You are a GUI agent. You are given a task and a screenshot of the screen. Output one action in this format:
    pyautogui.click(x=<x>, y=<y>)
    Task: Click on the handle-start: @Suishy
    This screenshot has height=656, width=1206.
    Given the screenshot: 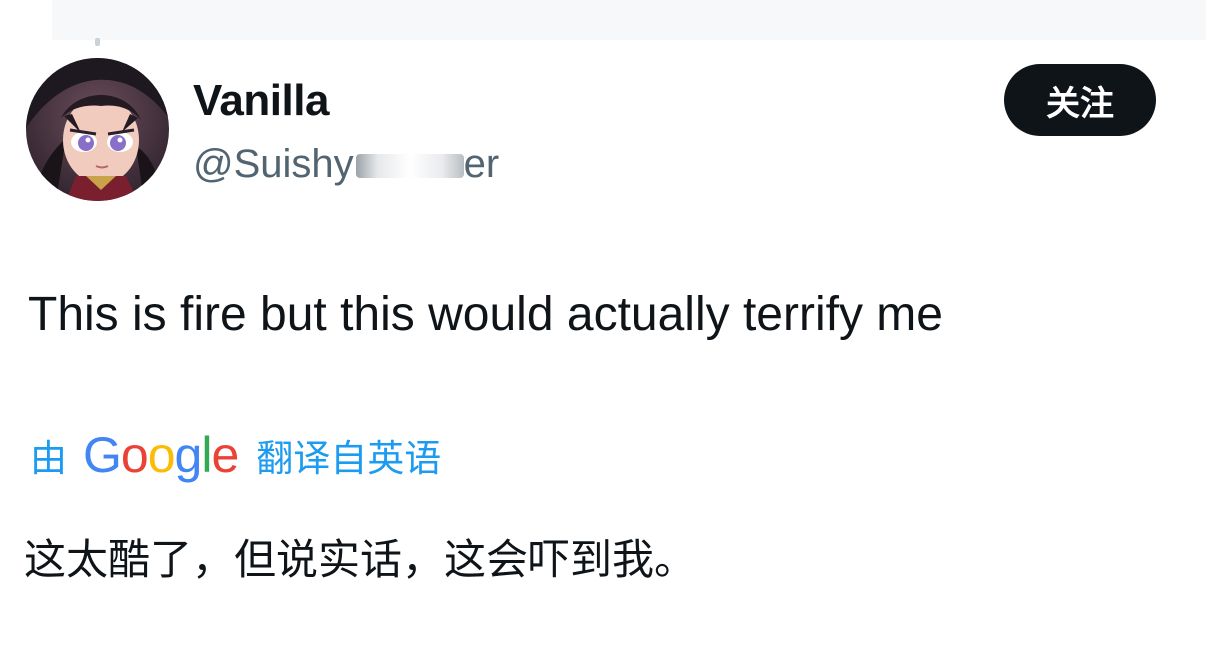 What is the action you would take?
    pyautogui.click(x=273, y=164)
    